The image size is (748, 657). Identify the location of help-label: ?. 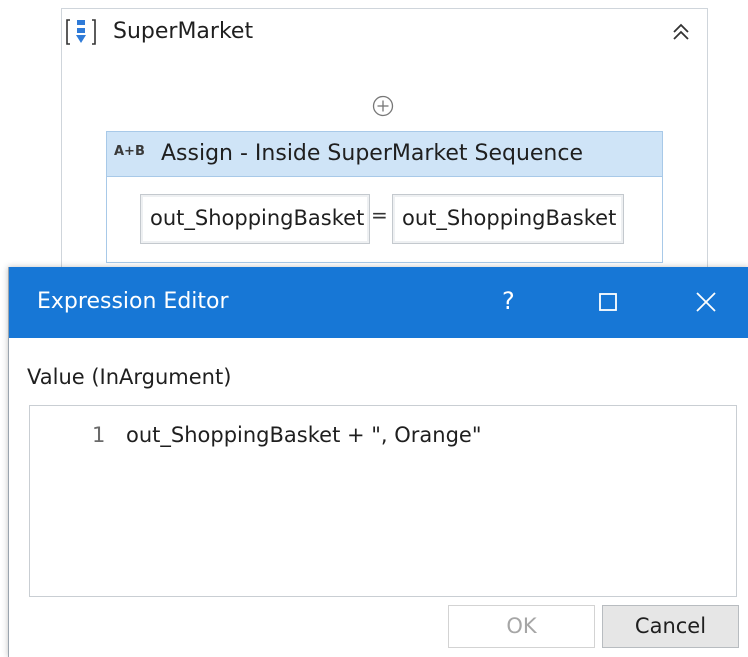
(508, 301).